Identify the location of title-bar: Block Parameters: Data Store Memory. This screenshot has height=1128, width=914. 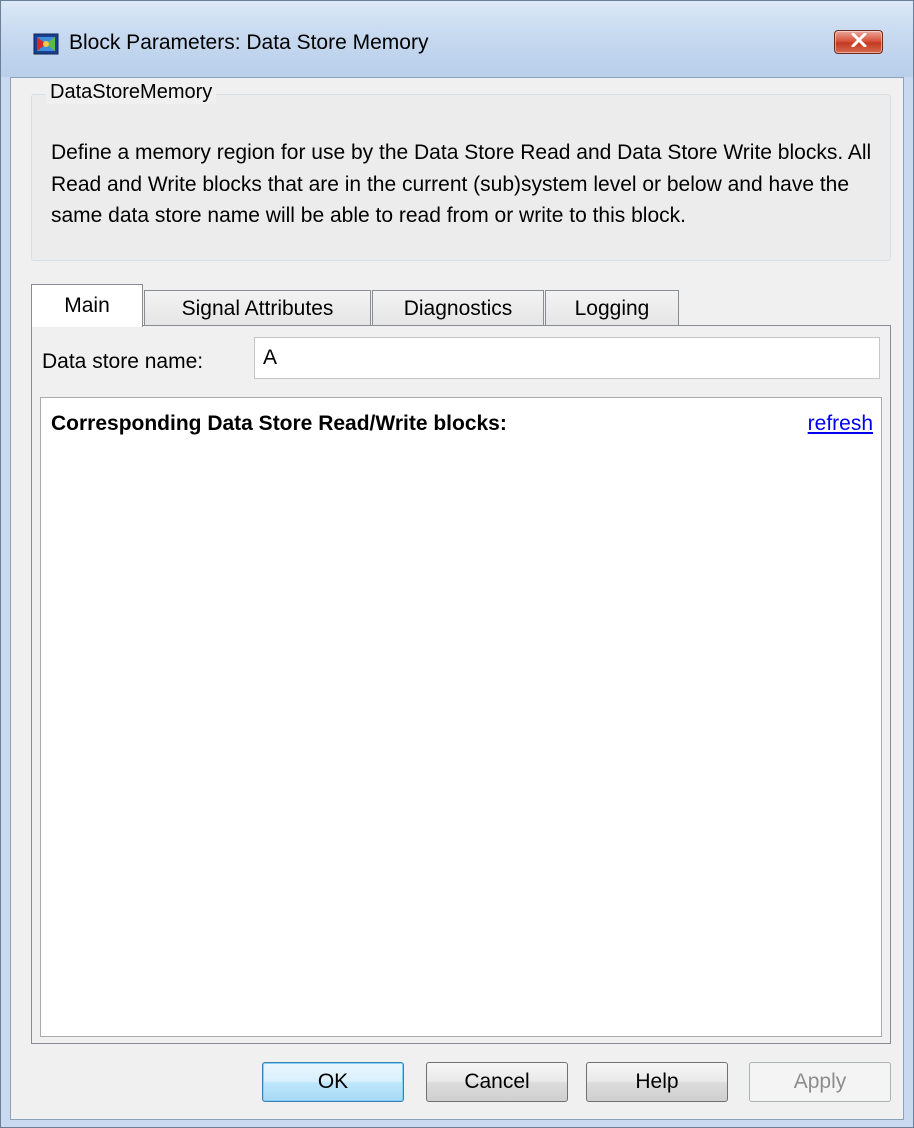
(457, 39).